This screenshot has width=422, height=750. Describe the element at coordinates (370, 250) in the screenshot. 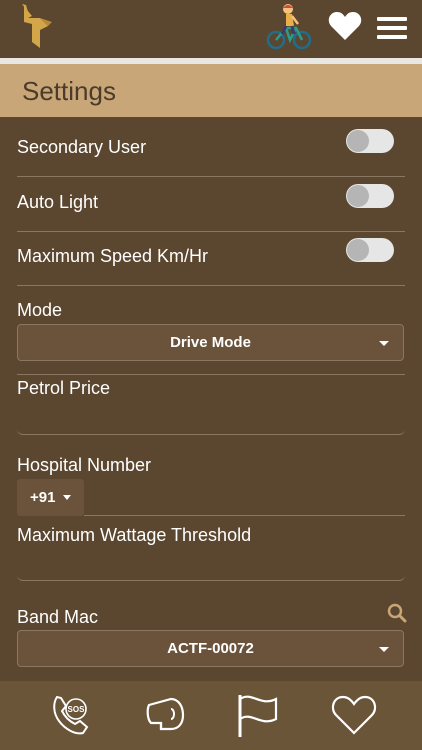

I see `max-speed-toggle` at that location.